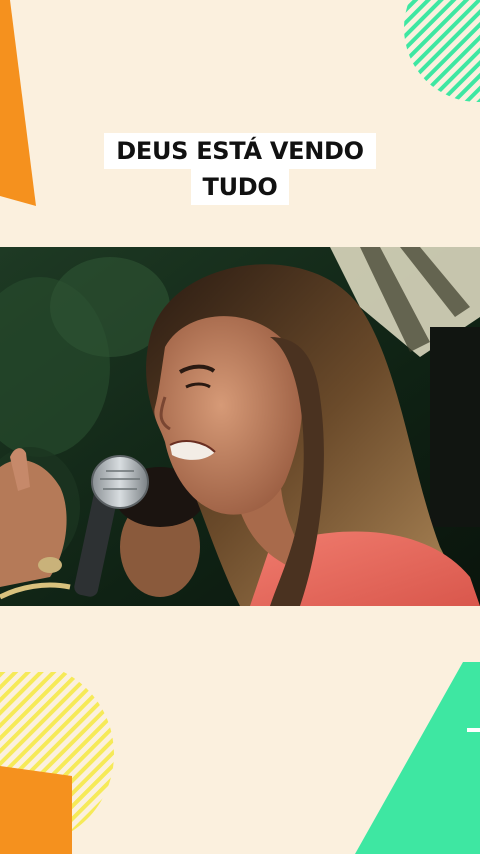 The height and width of the screenshot is (854, 480). Describe the element at coordinates (240, 187) in the screenshot. I see `caption-line-2: TUDO` at that location.